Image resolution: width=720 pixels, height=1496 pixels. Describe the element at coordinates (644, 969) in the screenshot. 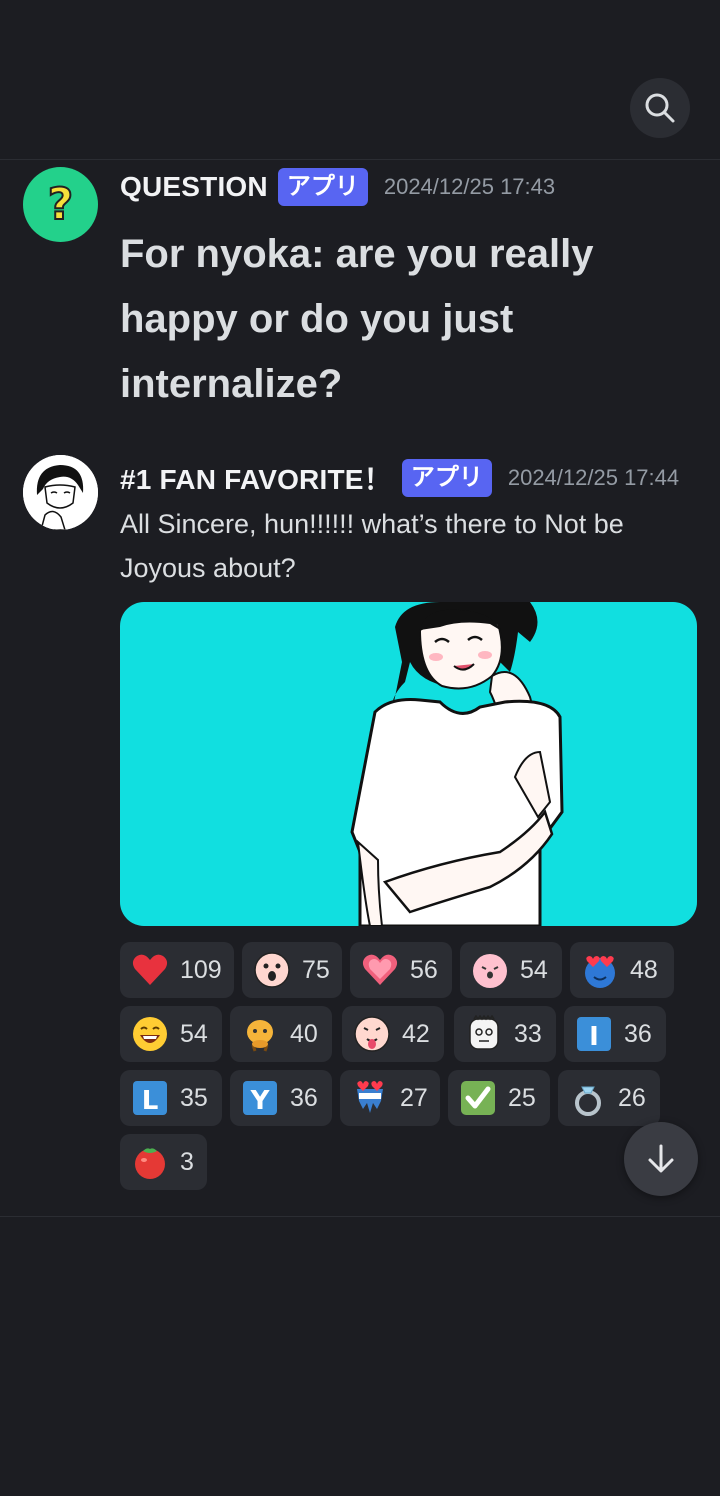

I see `reaction-count: 48` at that location.